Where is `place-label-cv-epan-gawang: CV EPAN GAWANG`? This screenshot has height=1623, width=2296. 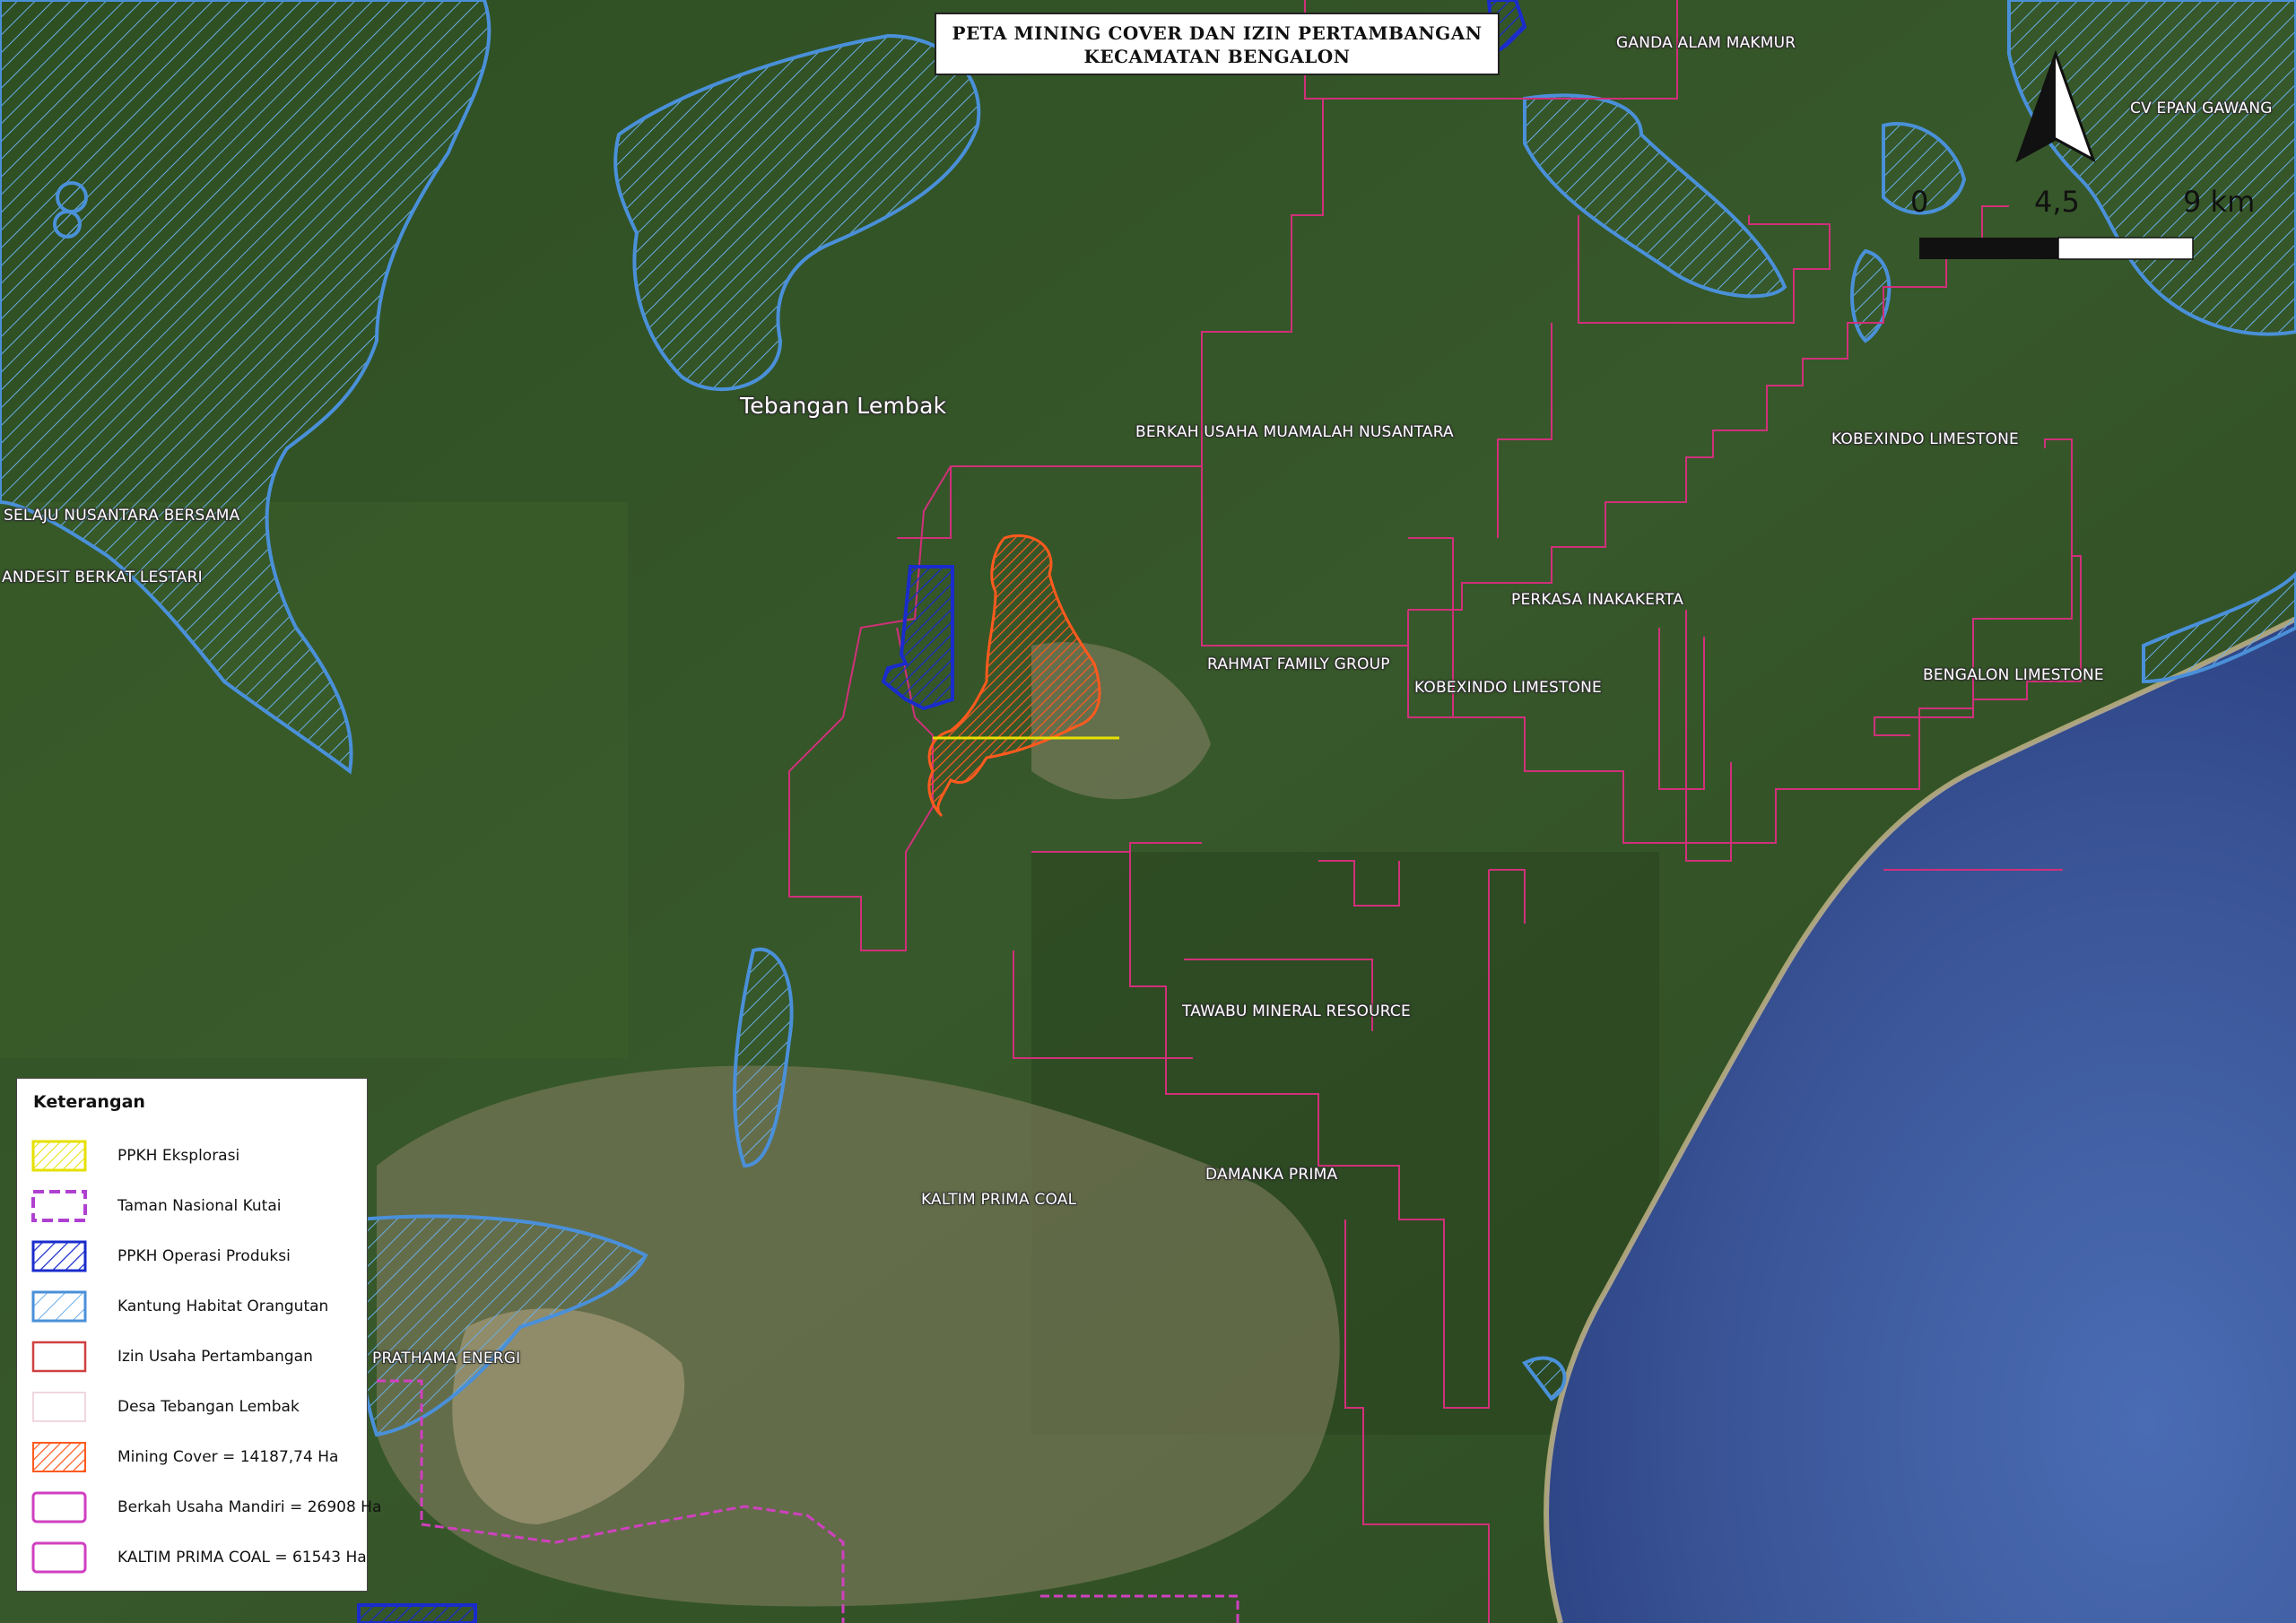 place-label-cv-epan-gawang: CV EPAN GAWANG is located at coordinates (2201, 108).